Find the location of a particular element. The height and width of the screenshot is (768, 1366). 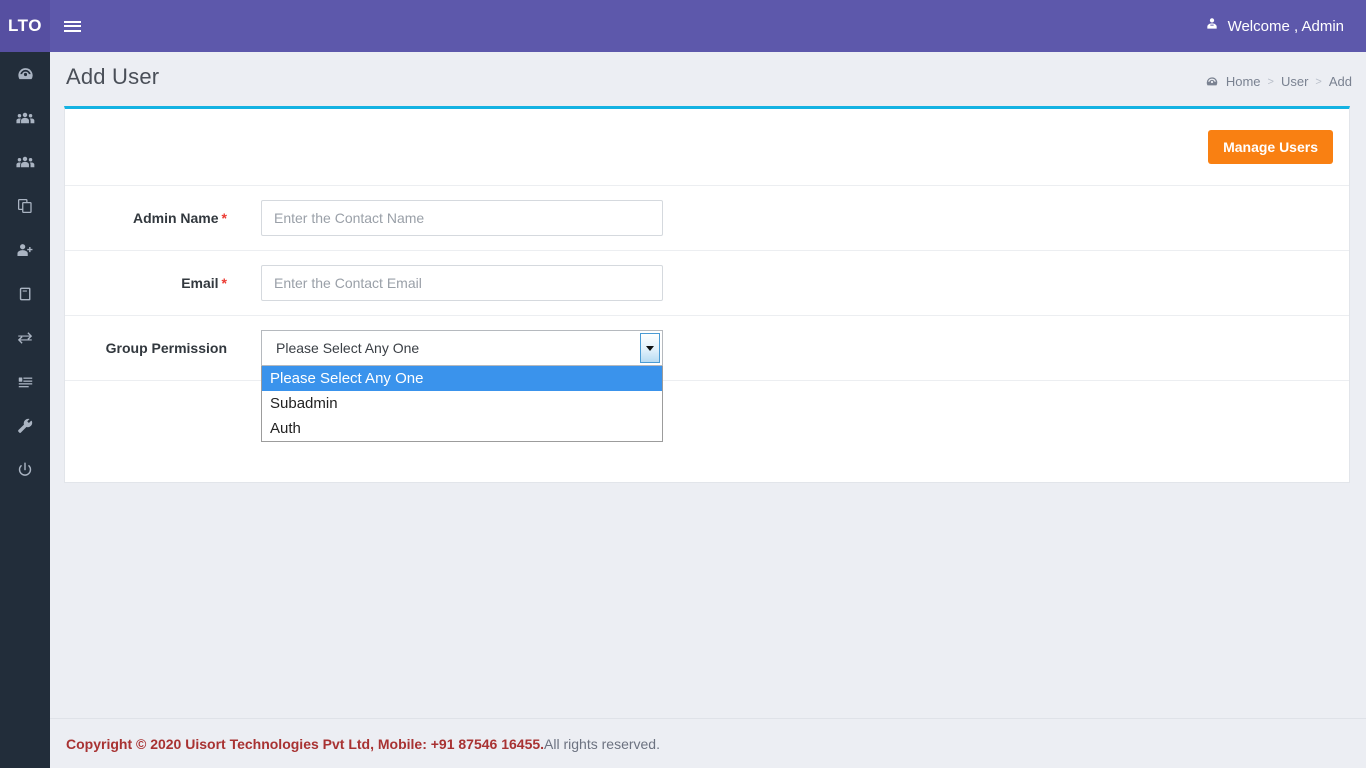

dropdown-option-auth: Auth is located at coordinates (462, 428).